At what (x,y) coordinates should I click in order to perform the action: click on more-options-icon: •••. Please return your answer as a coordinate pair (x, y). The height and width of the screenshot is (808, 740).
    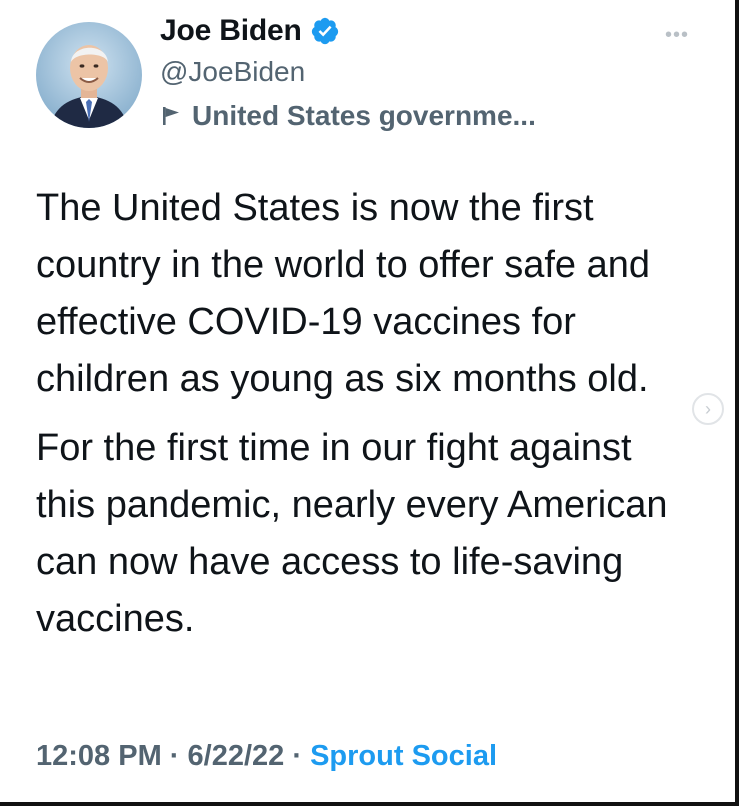
    Looking at the image, I should click on (677, 35).